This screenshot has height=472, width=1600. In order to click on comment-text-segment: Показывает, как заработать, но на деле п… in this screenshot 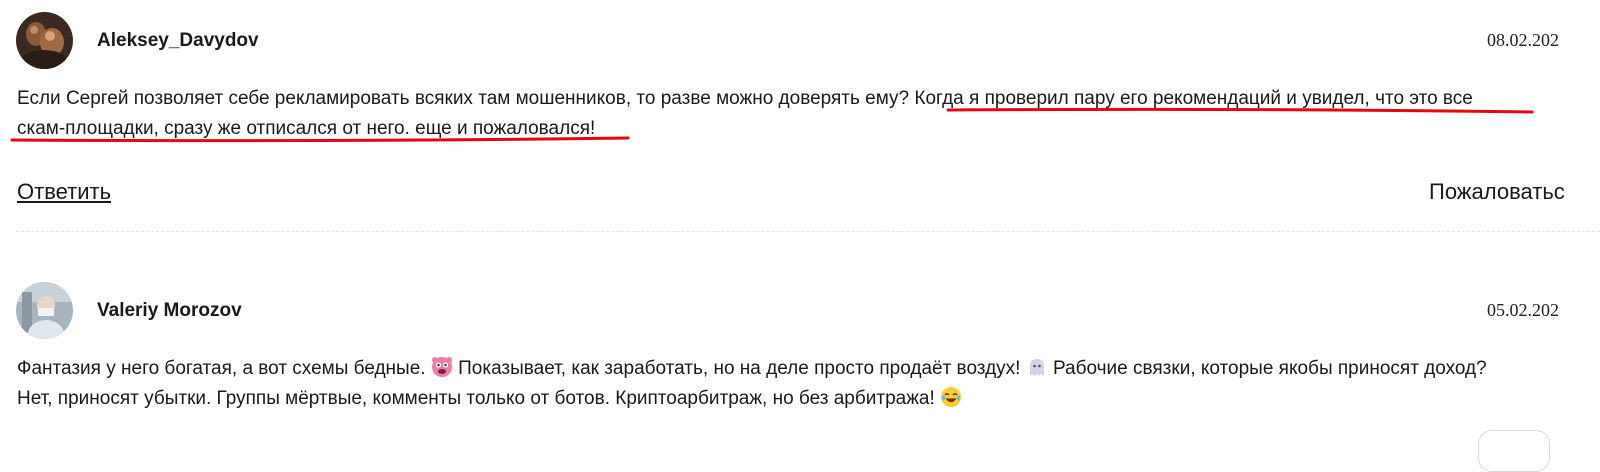, I will do `click(739, 368)`.